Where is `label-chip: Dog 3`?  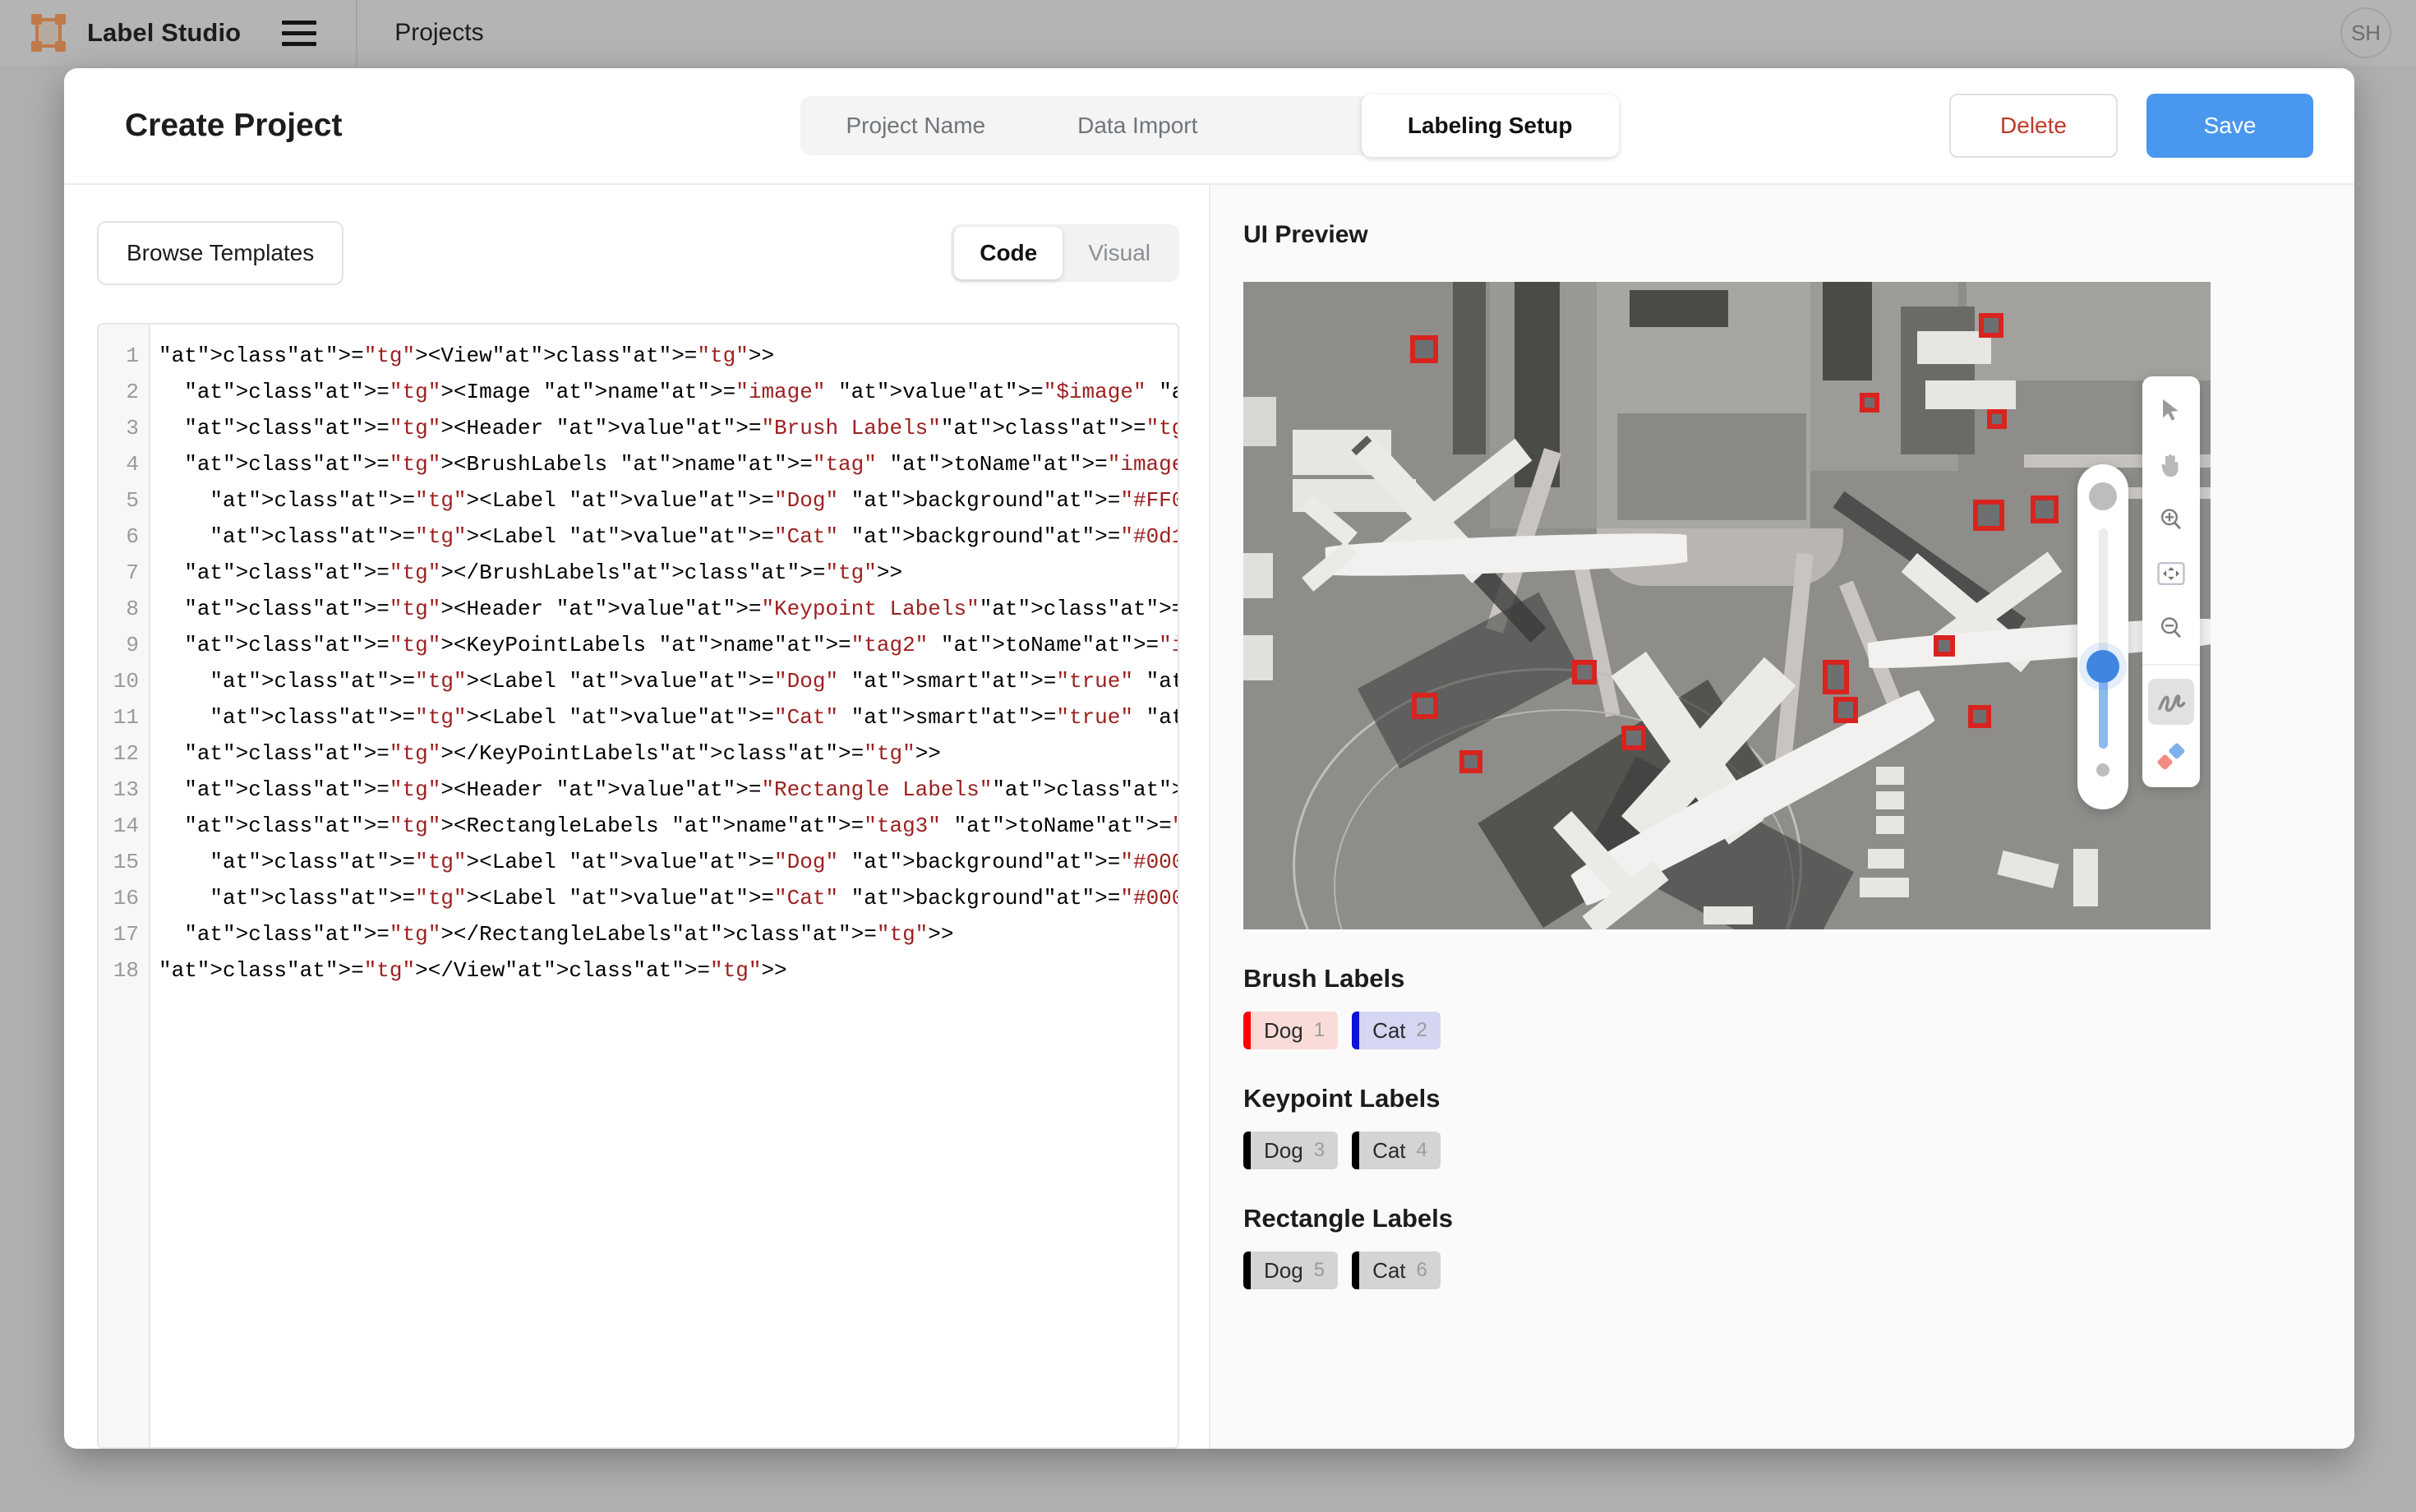 label-chip: Dog 3 is located at coordinates (1291, 1150).